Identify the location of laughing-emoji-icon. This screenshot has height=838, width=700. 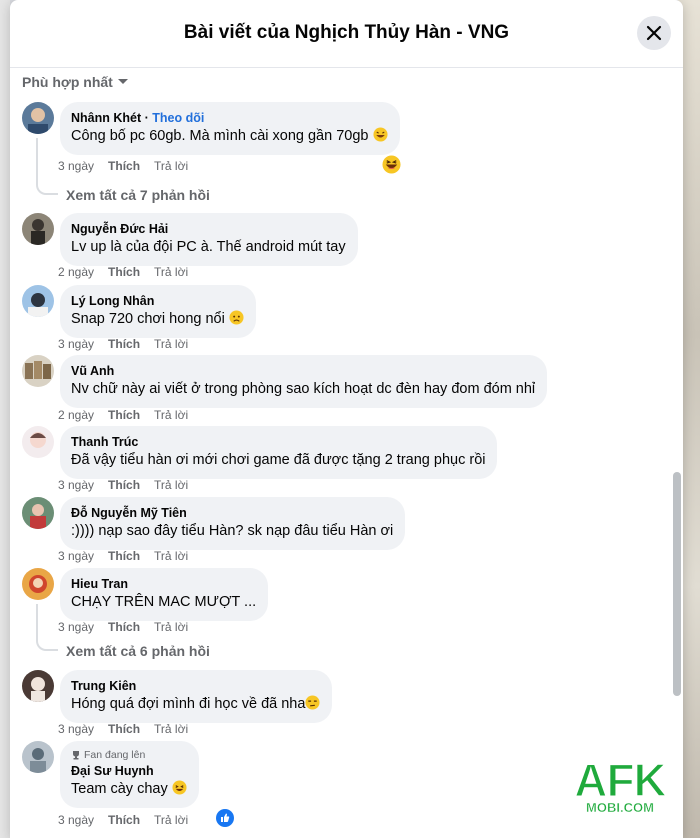
(380, 134).